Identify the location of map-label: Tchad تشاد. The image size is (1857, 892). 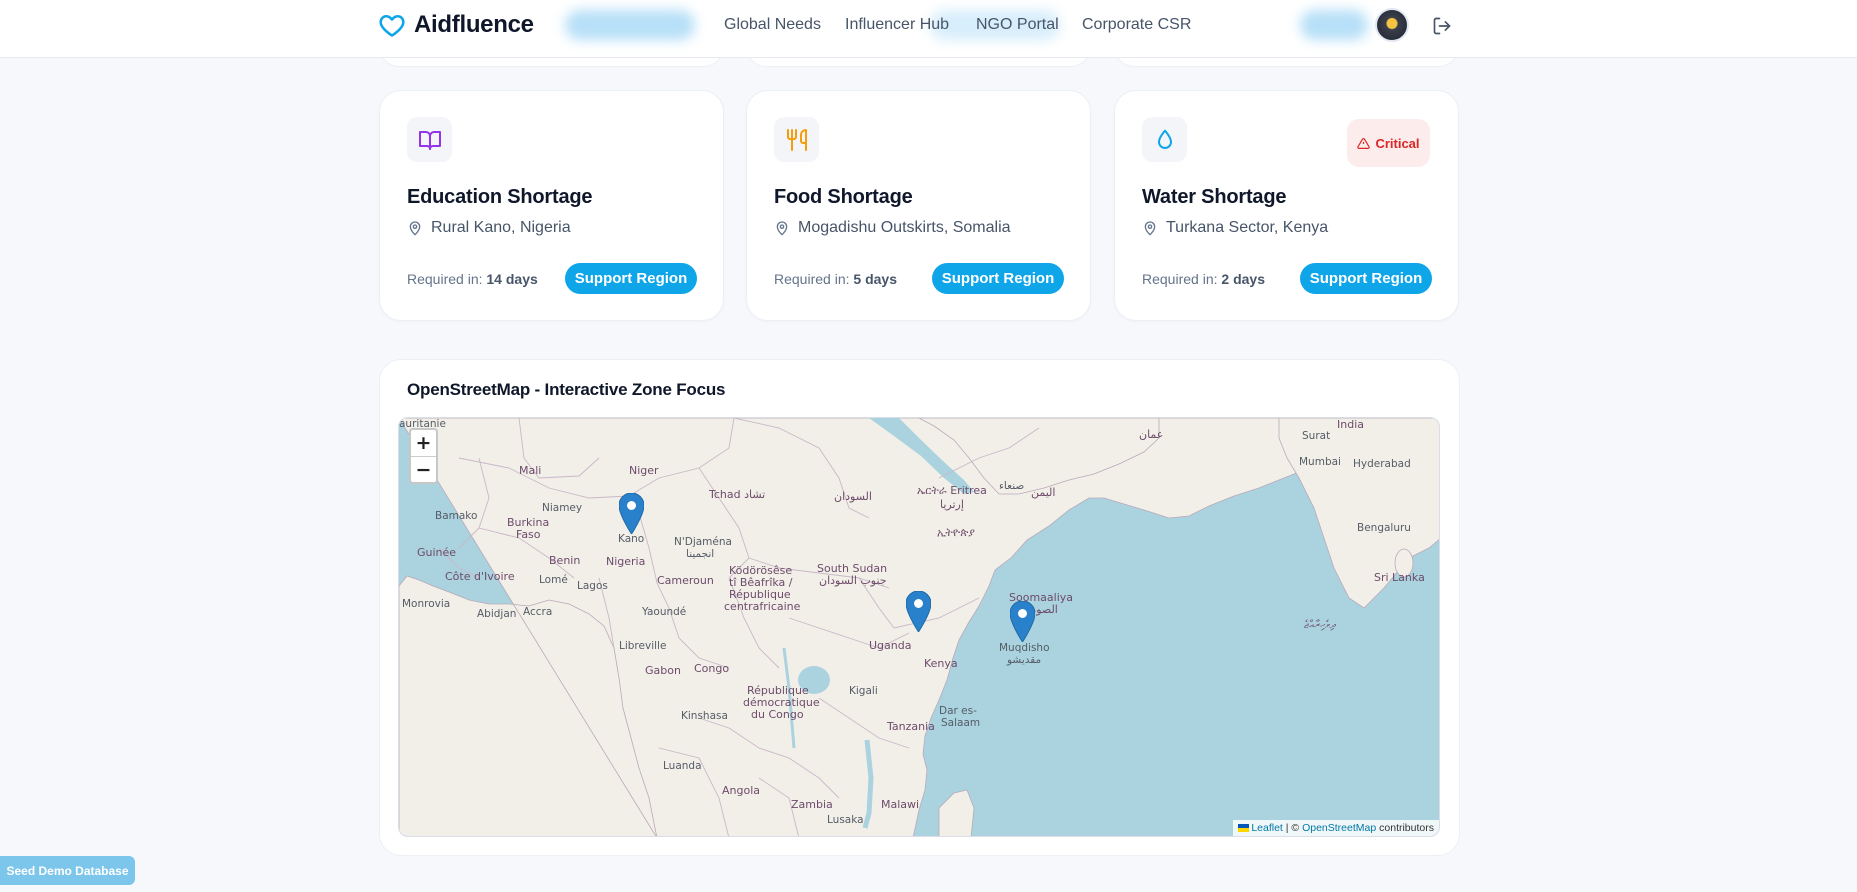
(737, 494).